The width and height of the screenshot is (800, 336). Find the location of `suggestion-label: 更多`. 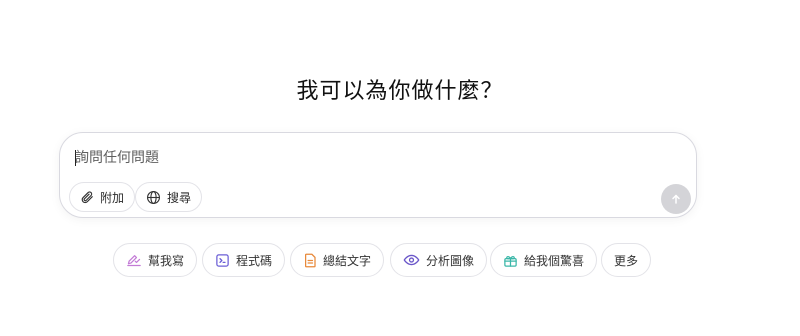

suggestion-label: 更多 is located at coordinates (626, 260).